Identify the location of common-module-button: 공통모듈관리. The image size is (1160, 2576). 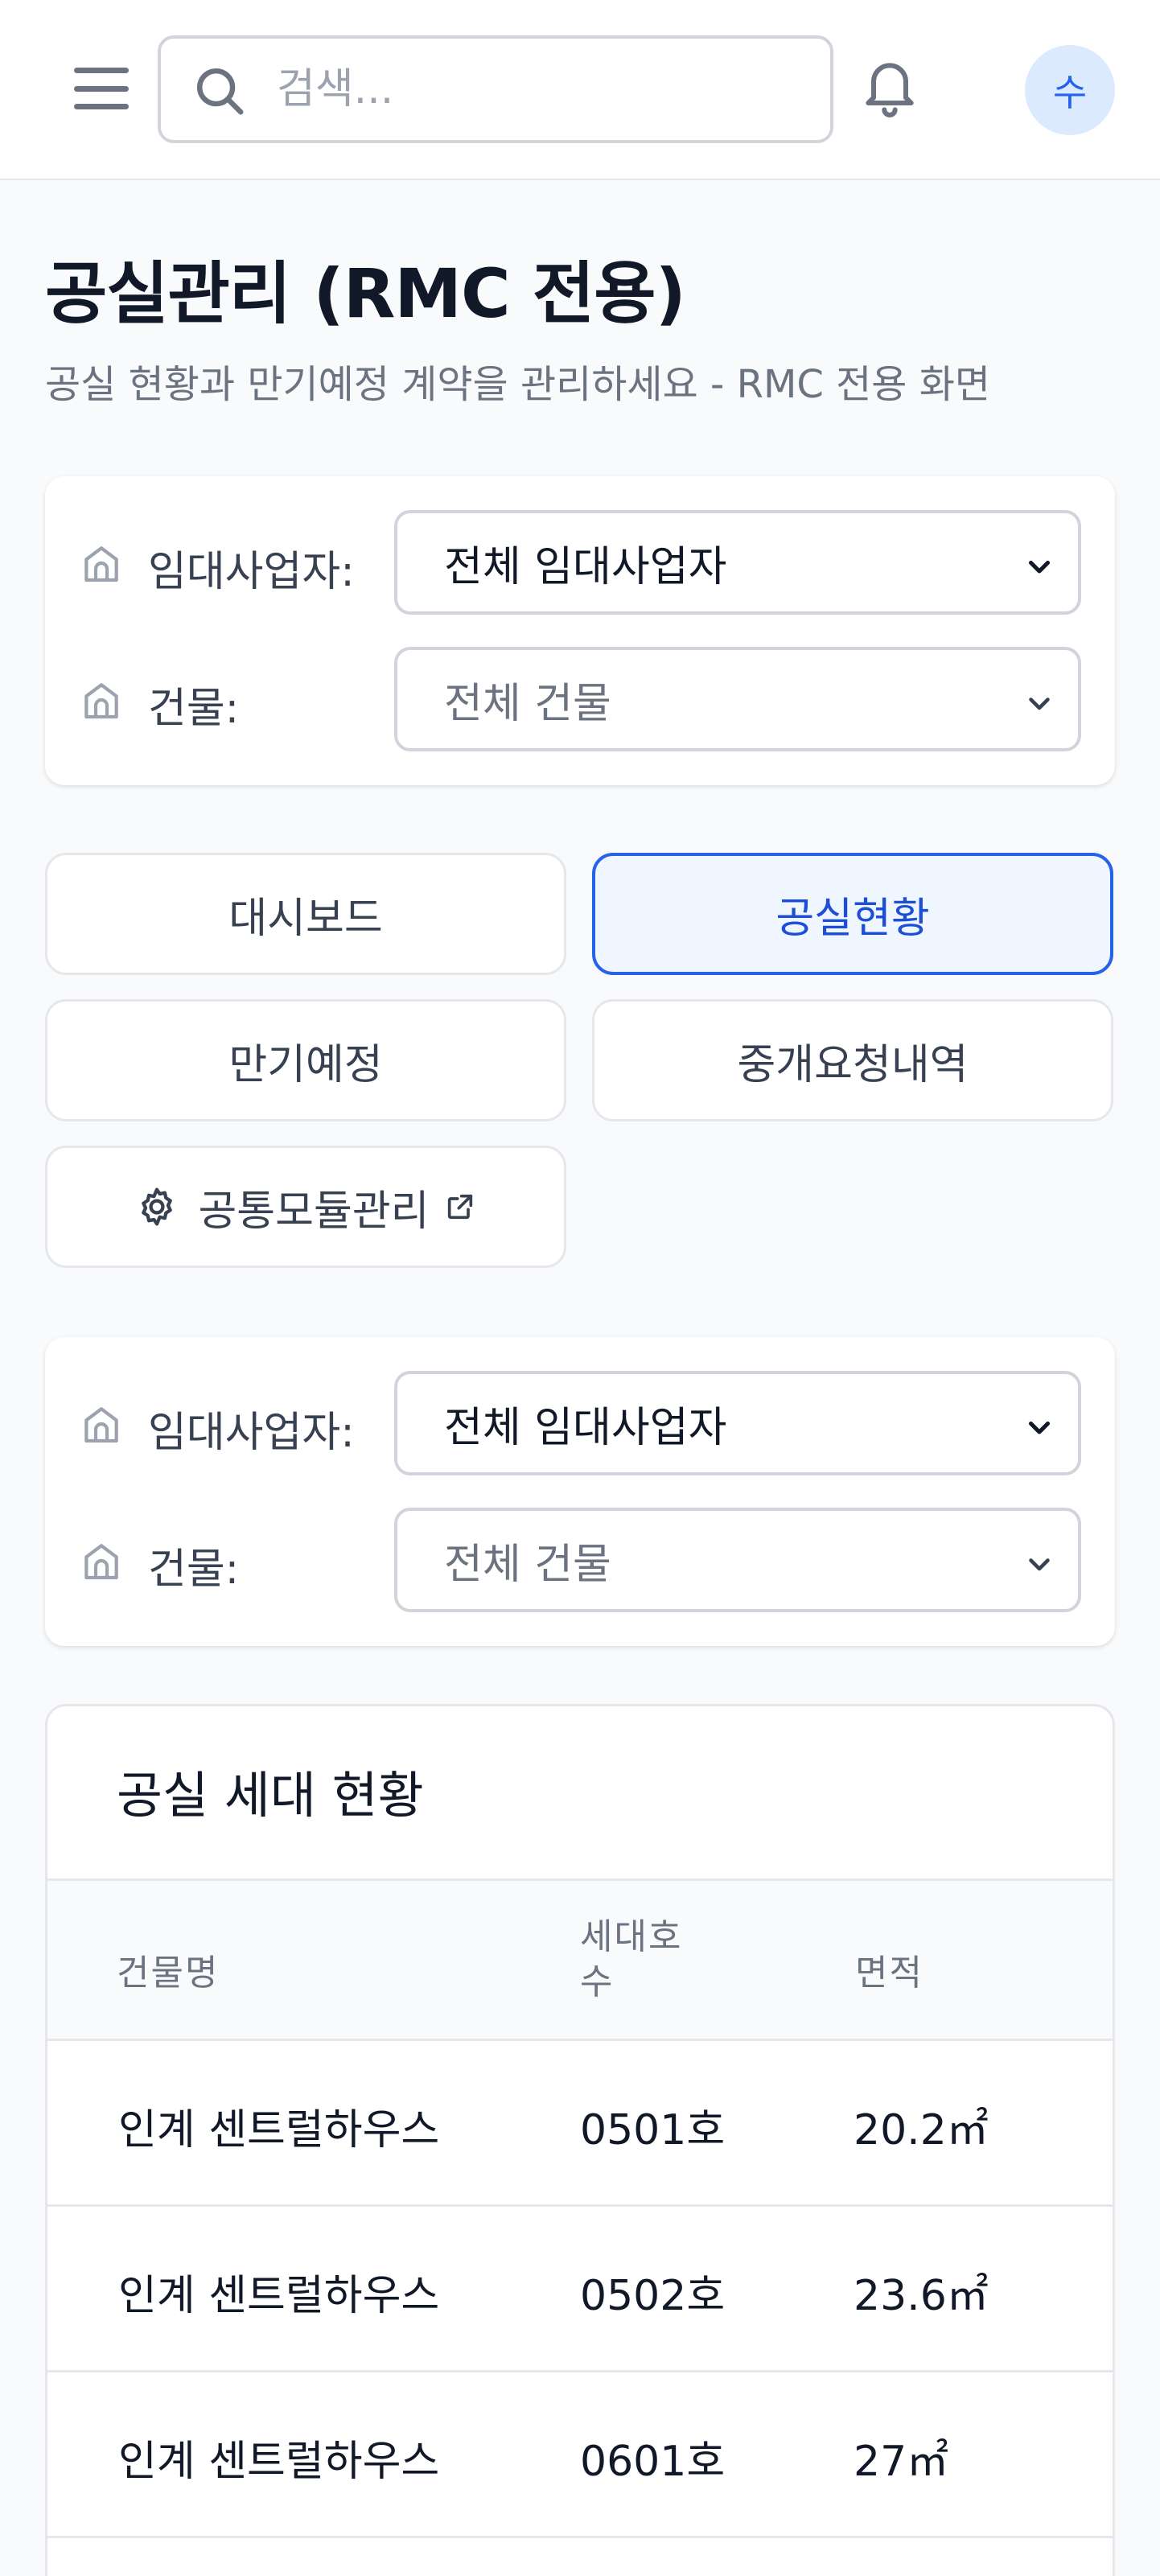
(305, 1207).